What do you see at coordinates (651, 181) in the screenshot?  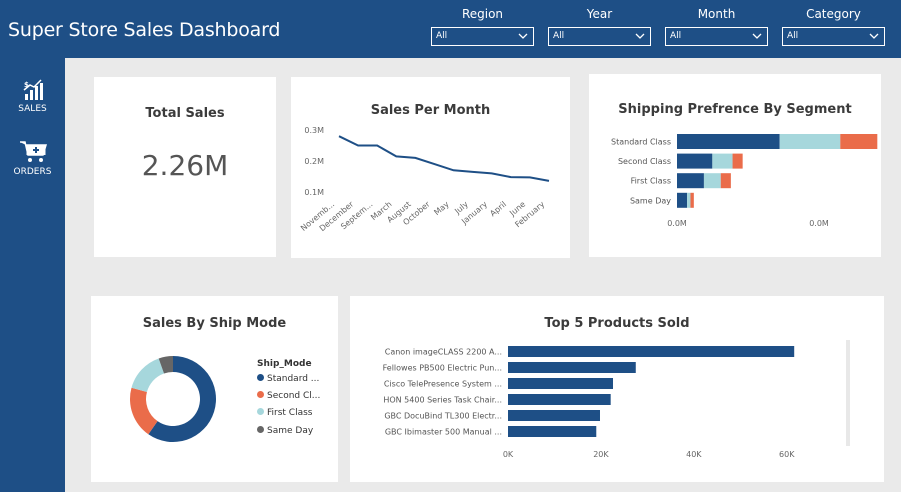 I see `category-label: First Class` at bounding box center [651, 181].